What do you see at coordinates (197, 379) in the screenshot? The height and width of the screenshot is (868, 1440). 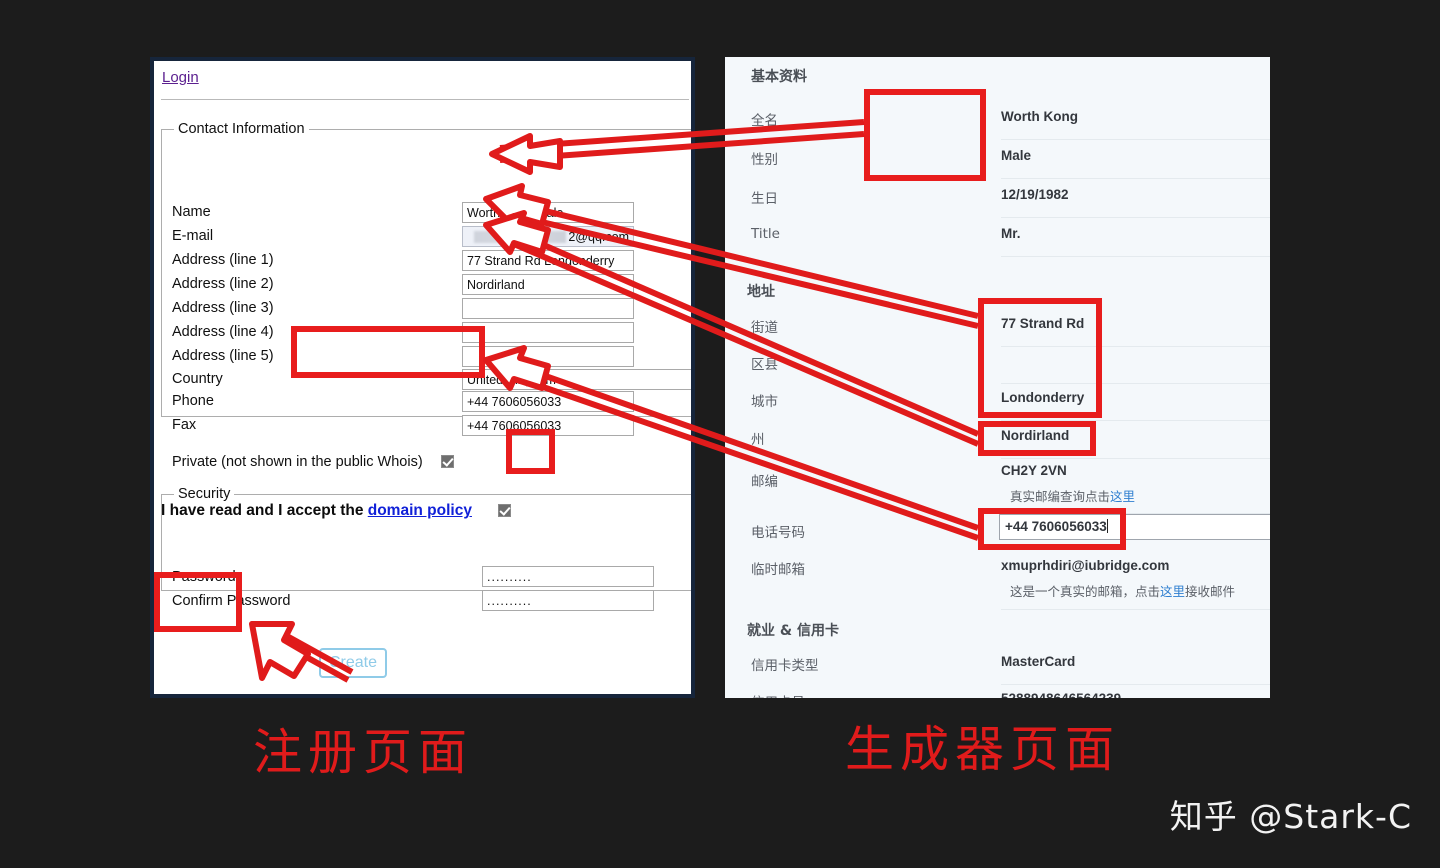 I see `label-country: Country` at bounding box center [197, 379].